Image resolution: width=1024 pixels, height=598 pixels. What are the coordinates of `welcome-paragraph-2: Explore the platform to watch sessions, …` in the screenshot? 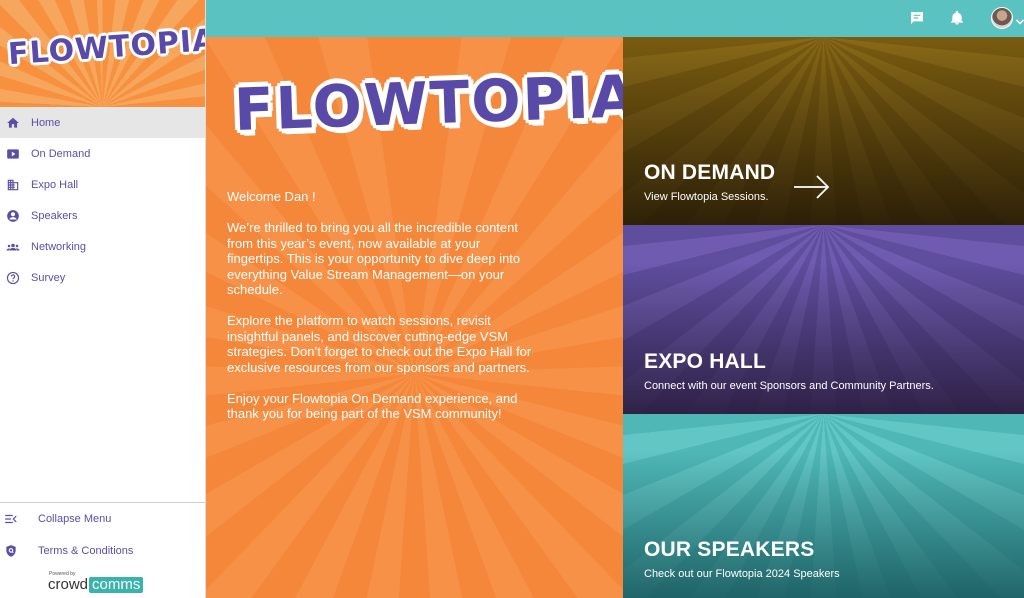 It's located at (379, 344).